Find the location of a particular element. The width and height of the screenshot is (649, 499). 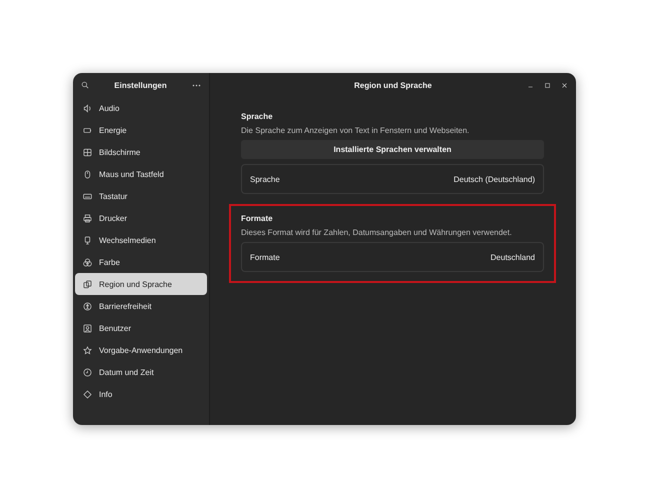

close-button is located at coordinates (564, 85).